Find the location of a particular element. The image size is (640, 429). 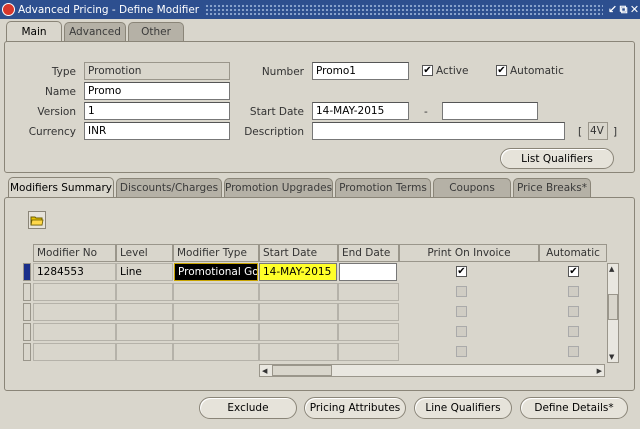

automatic-row-checkbox: ✔ is located at coordinates (573, 271).